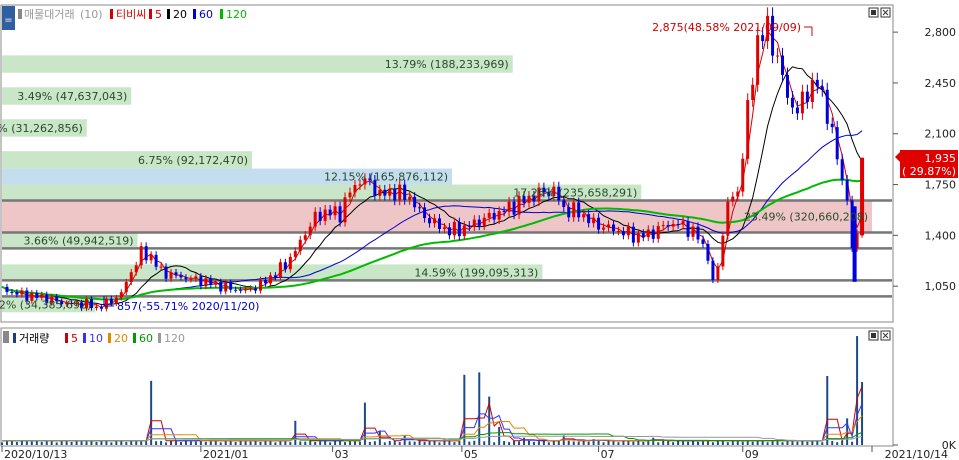  What do you see at coordinates (885, 12) in the screenshot?
I see `price-panel-close-icon` at bounding box center [885, 12].